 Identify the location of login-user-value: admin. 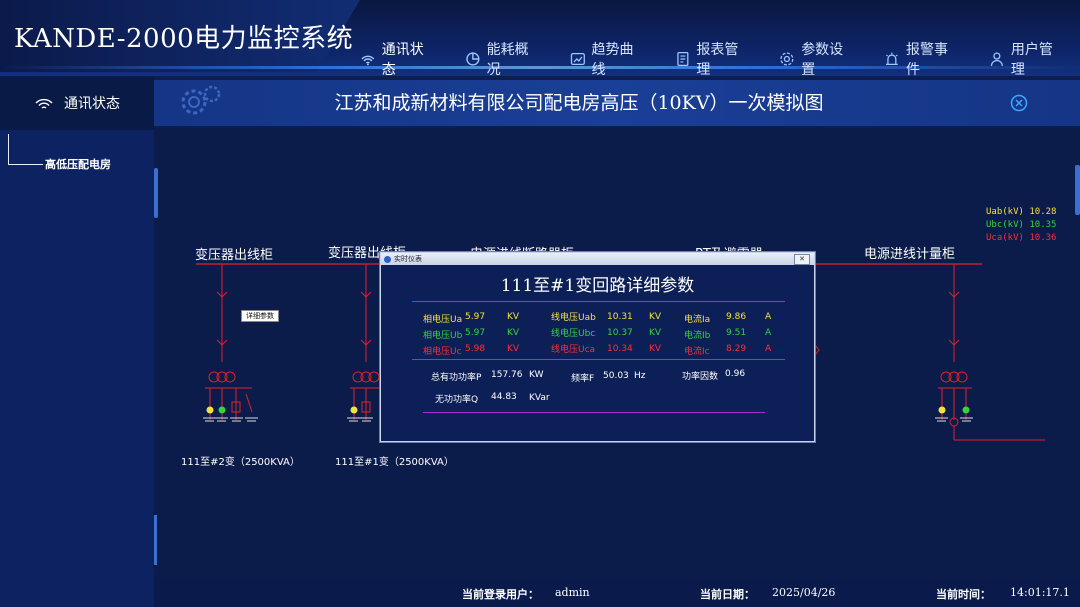
(572, 592).